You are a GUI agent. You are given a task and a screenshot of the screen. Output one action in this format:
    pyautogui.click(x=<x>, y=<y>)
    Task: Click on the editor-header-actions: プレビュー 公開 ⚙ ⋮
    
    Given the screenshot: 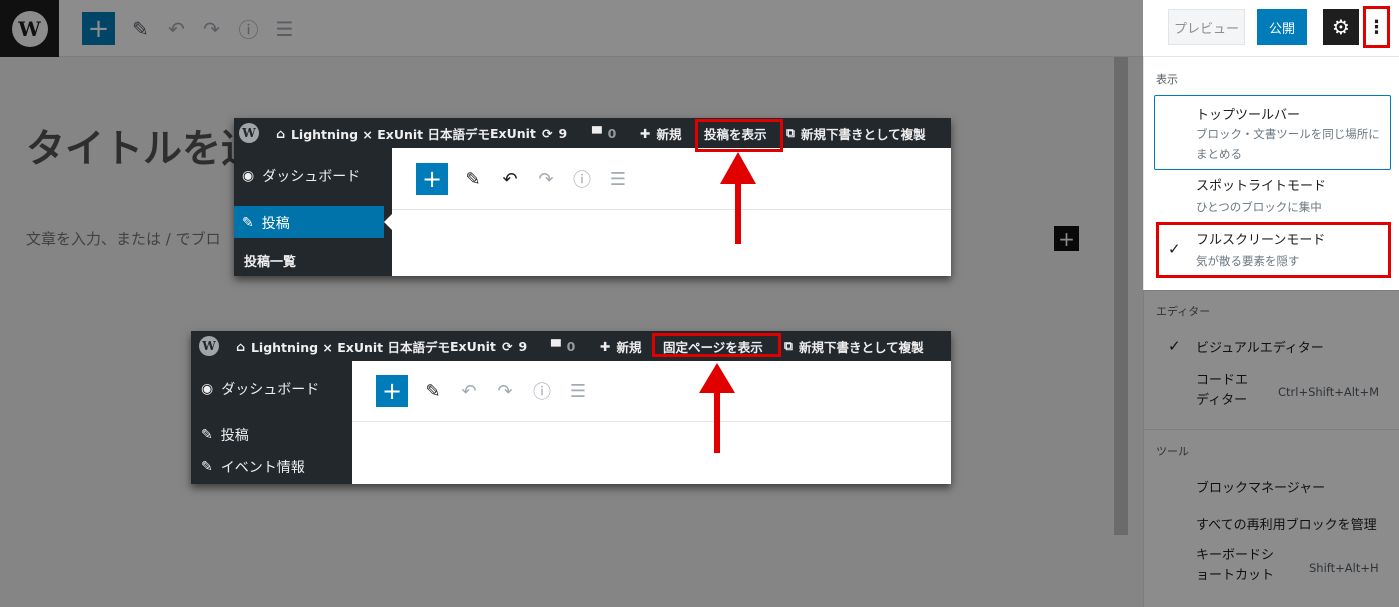 What is the action you would take?
    pyautogui.click(x=1271, y=28)
    